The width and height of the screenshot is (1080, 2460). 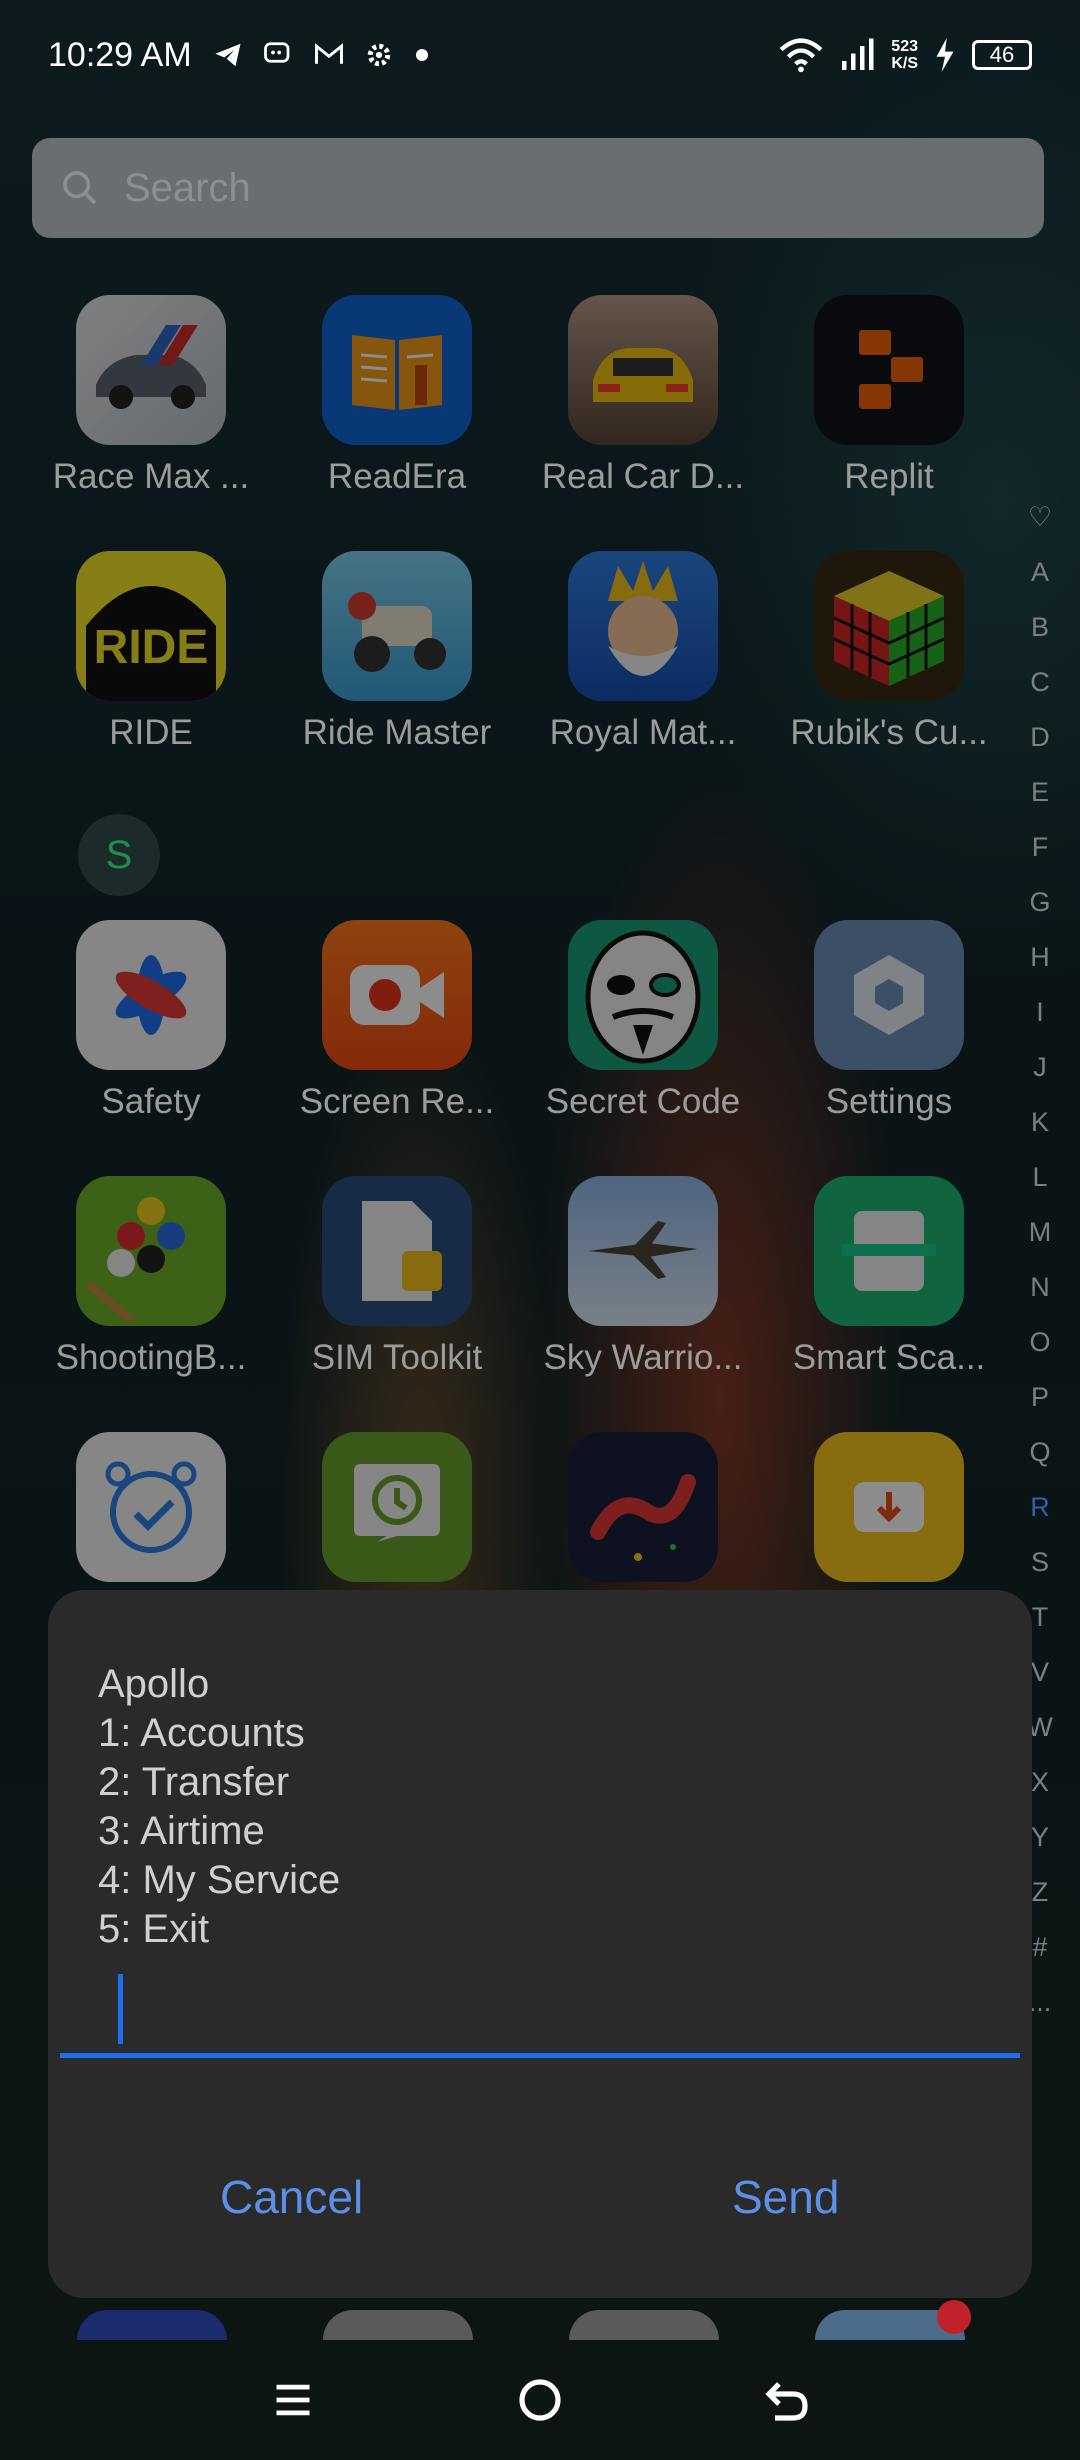 I want to click on readera-icon, so click(x=397, y=370).